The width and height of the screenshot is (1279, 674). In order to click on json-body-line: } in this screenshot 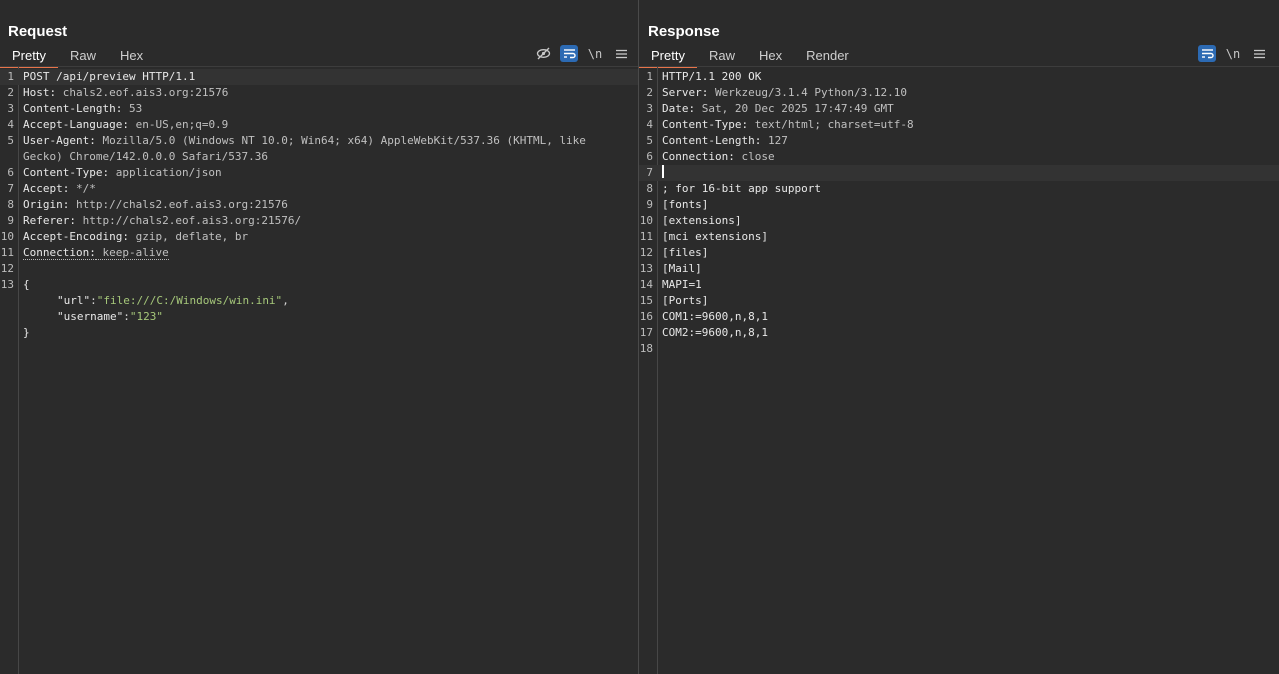, I will do `click(26, 332)`.